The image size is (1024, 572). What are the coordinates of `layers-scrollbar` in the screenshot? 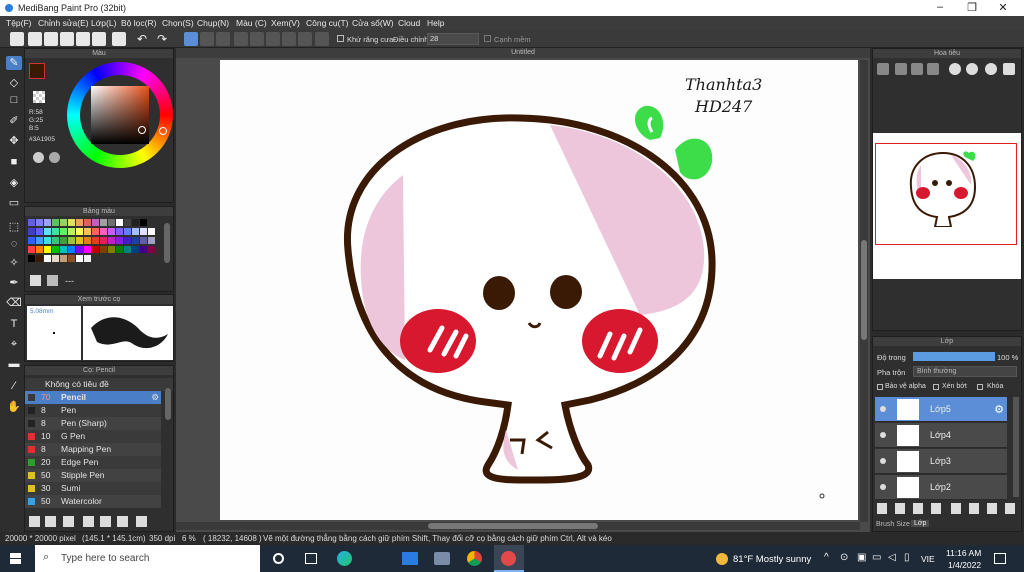 It's located at (1016, 447).